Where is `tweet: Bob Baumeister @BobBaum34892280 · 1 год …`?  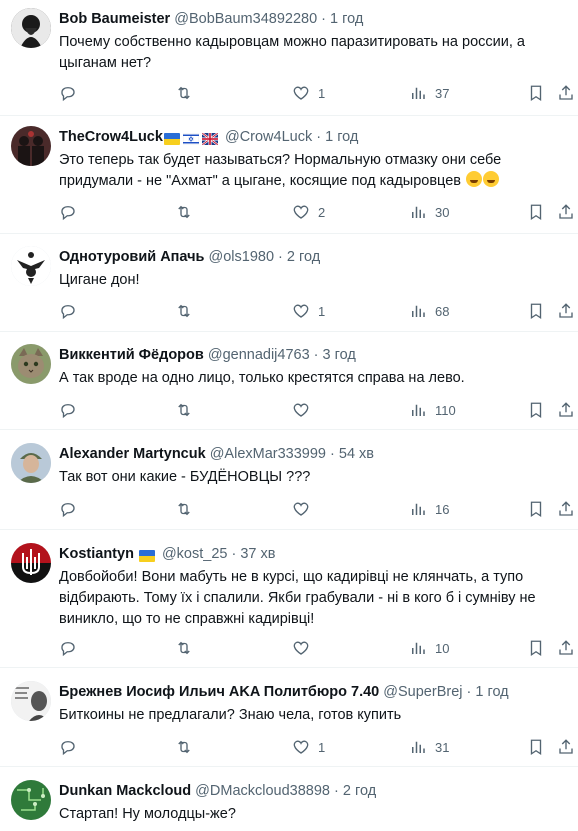
tweet: Bob Baumeister @BobBaum34892280 · 1 год … is located at coordinates (289, 58).